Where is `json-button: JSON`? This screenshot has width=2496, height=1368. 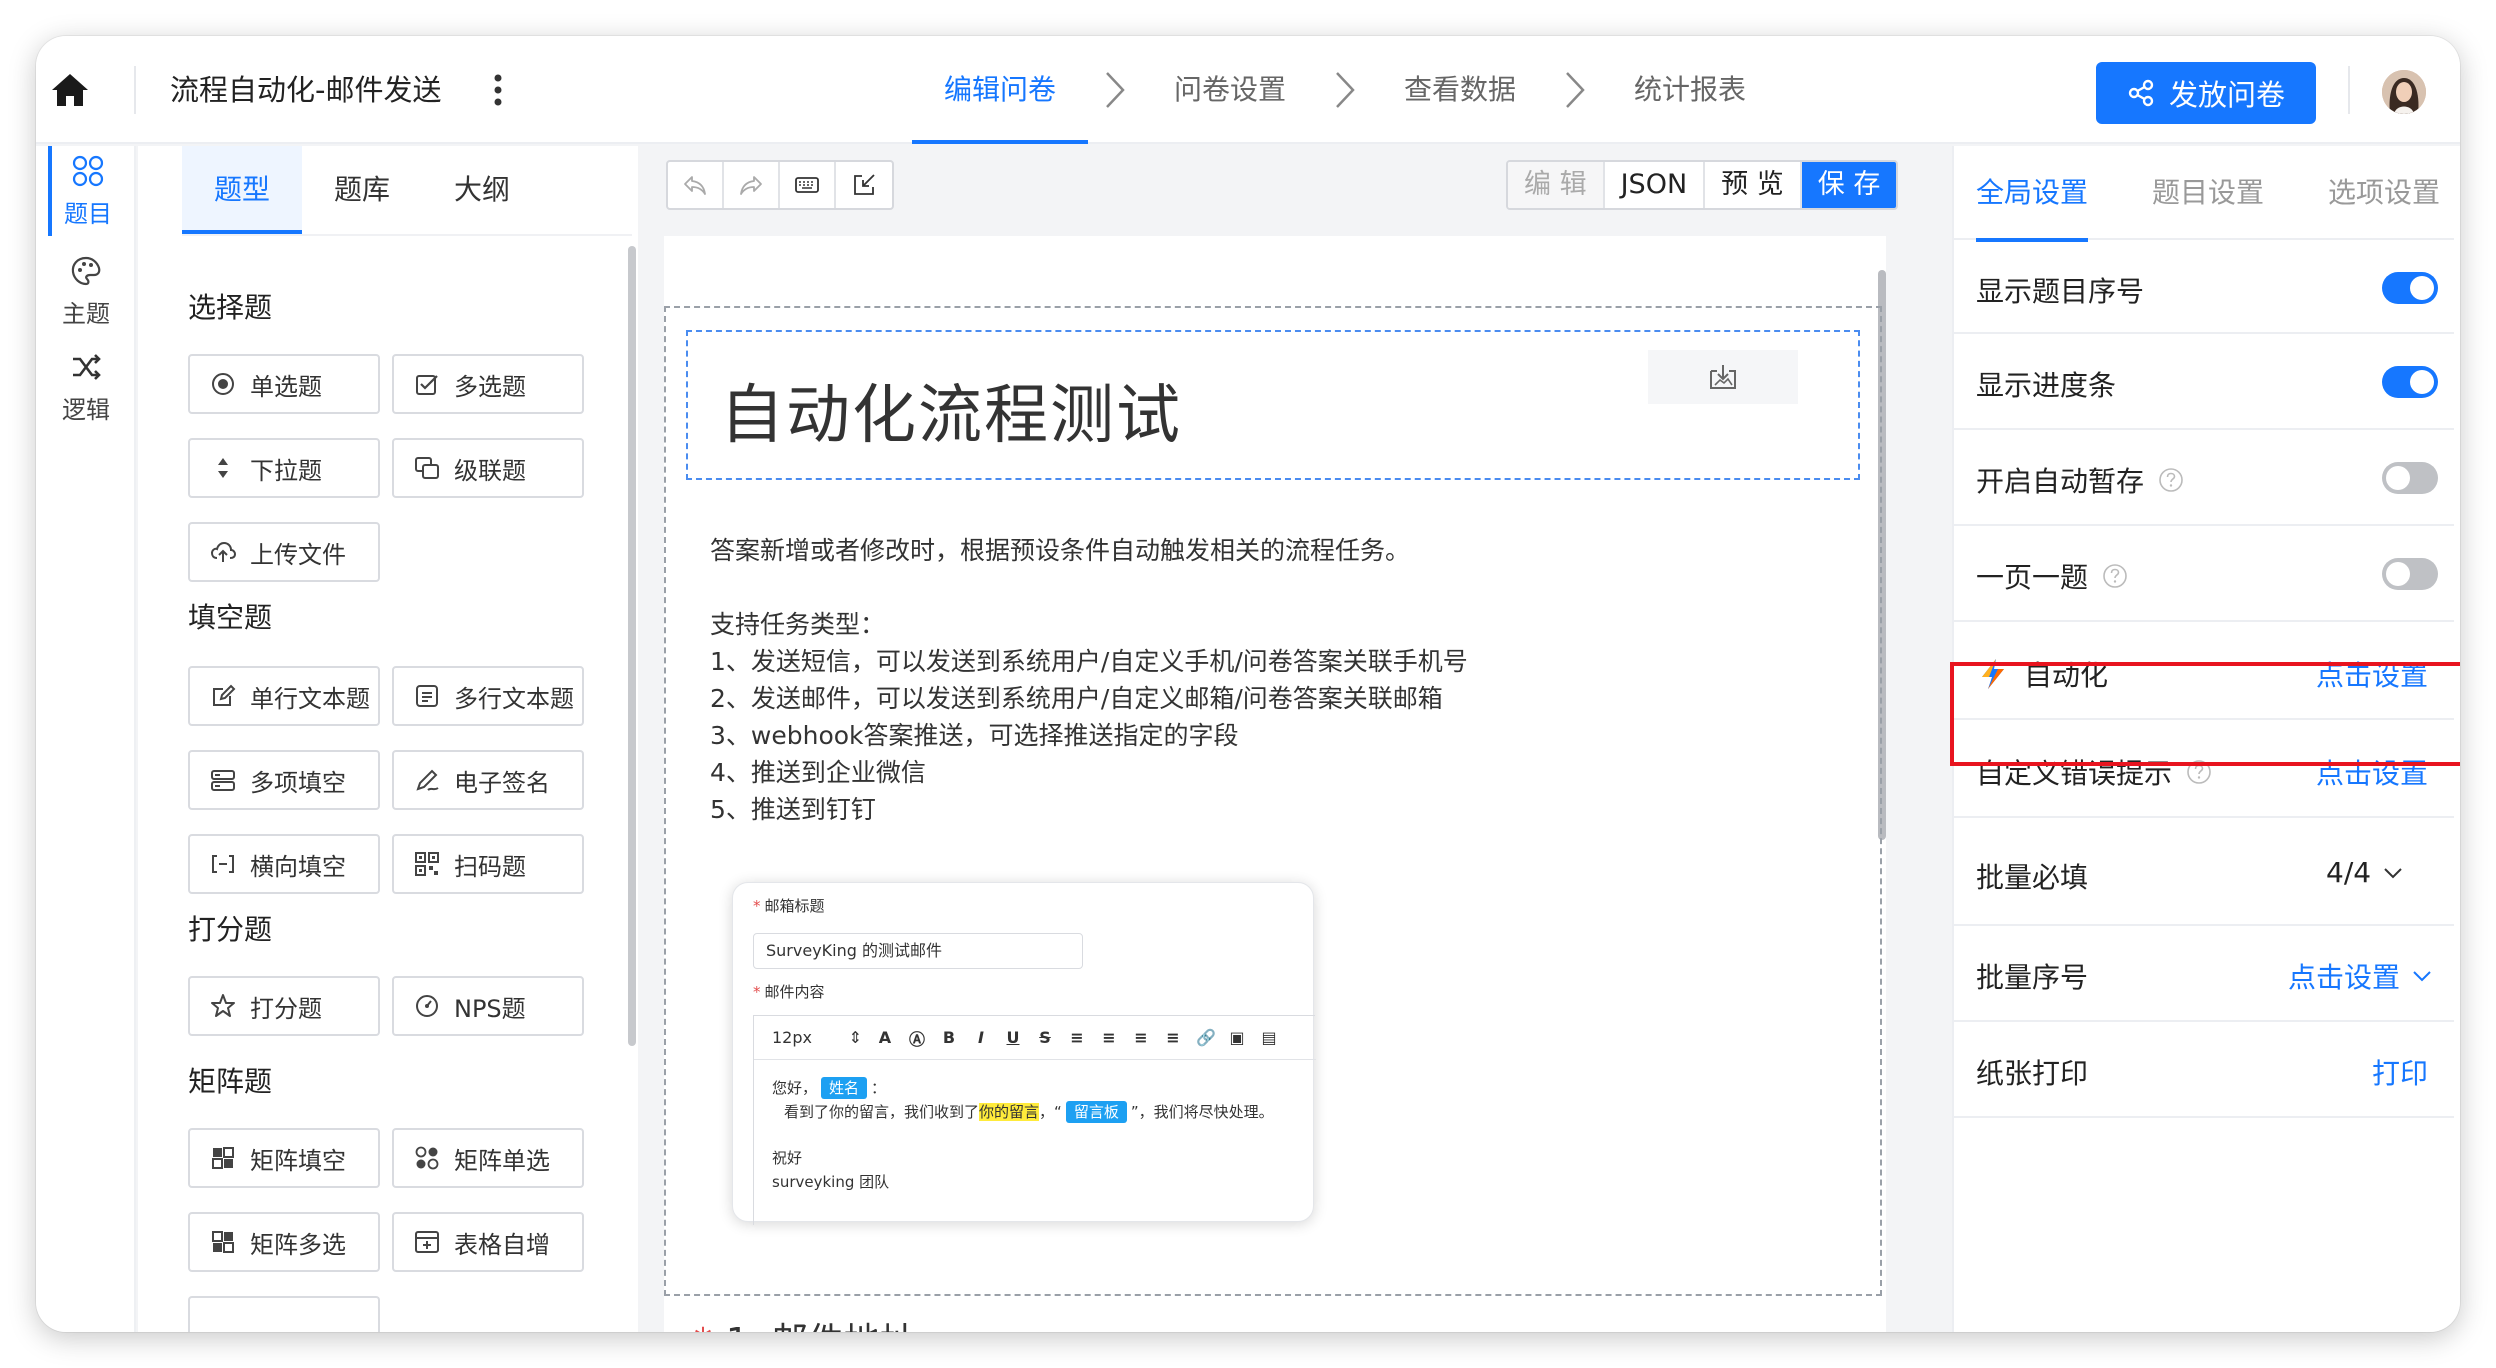
json-button: JSON is located at coordinates (1655, 185).